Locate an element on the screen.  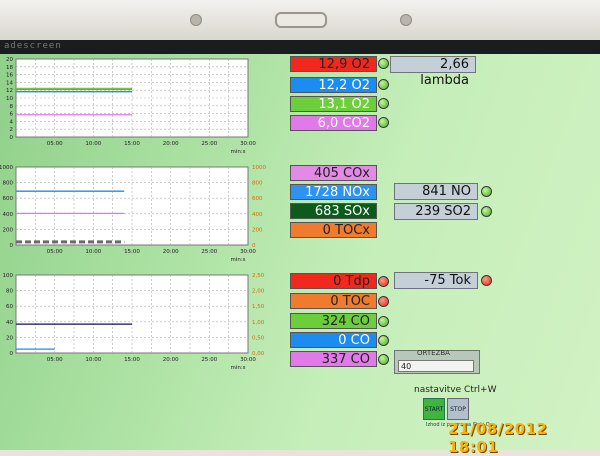
reading-o2-1: 12,9 O2 is located at coordinates (333, 64).